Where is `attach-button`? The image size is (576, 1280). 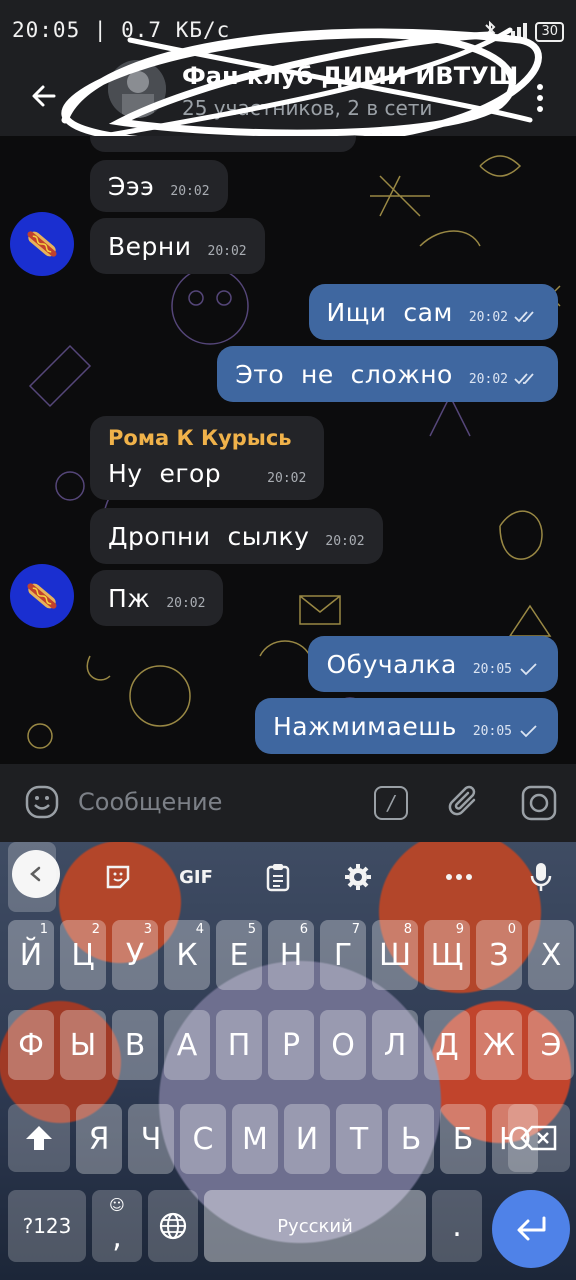
attach-button is located at coordinates (464, 804).